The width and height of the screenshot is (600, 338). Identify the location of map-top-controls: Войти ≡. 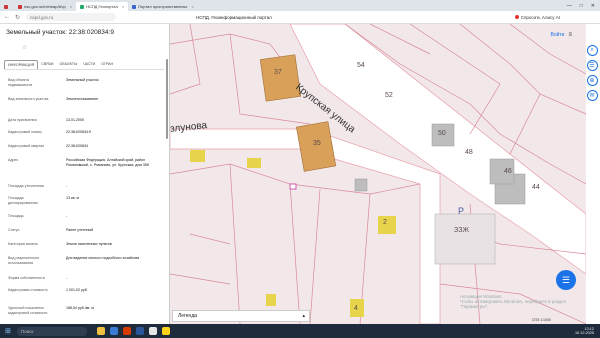
(561, 35).